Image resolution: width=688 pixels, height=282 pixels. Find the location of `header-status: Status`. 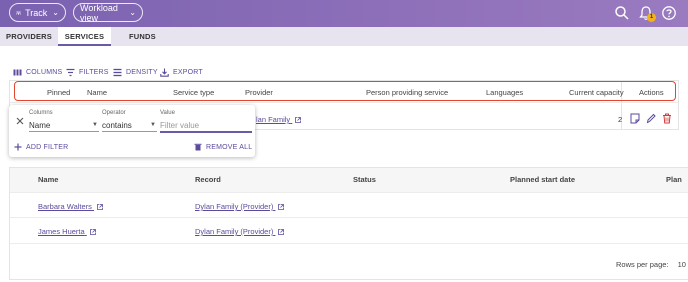

header-status: Status is located at coordinates (364, 179).